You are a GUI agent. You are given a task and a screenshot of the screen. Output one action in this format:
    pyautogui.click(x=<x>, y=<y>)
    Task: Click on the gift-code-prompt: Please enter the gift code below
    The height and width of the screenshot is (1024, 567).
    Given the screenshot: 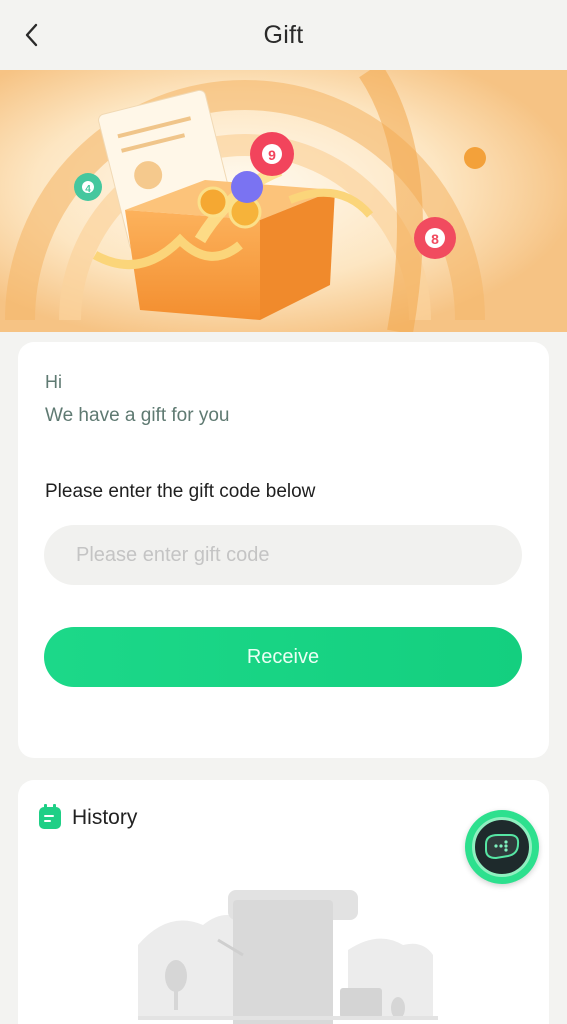 What is the action you would take?
    pyautogui.click(x=180, y=491)
    